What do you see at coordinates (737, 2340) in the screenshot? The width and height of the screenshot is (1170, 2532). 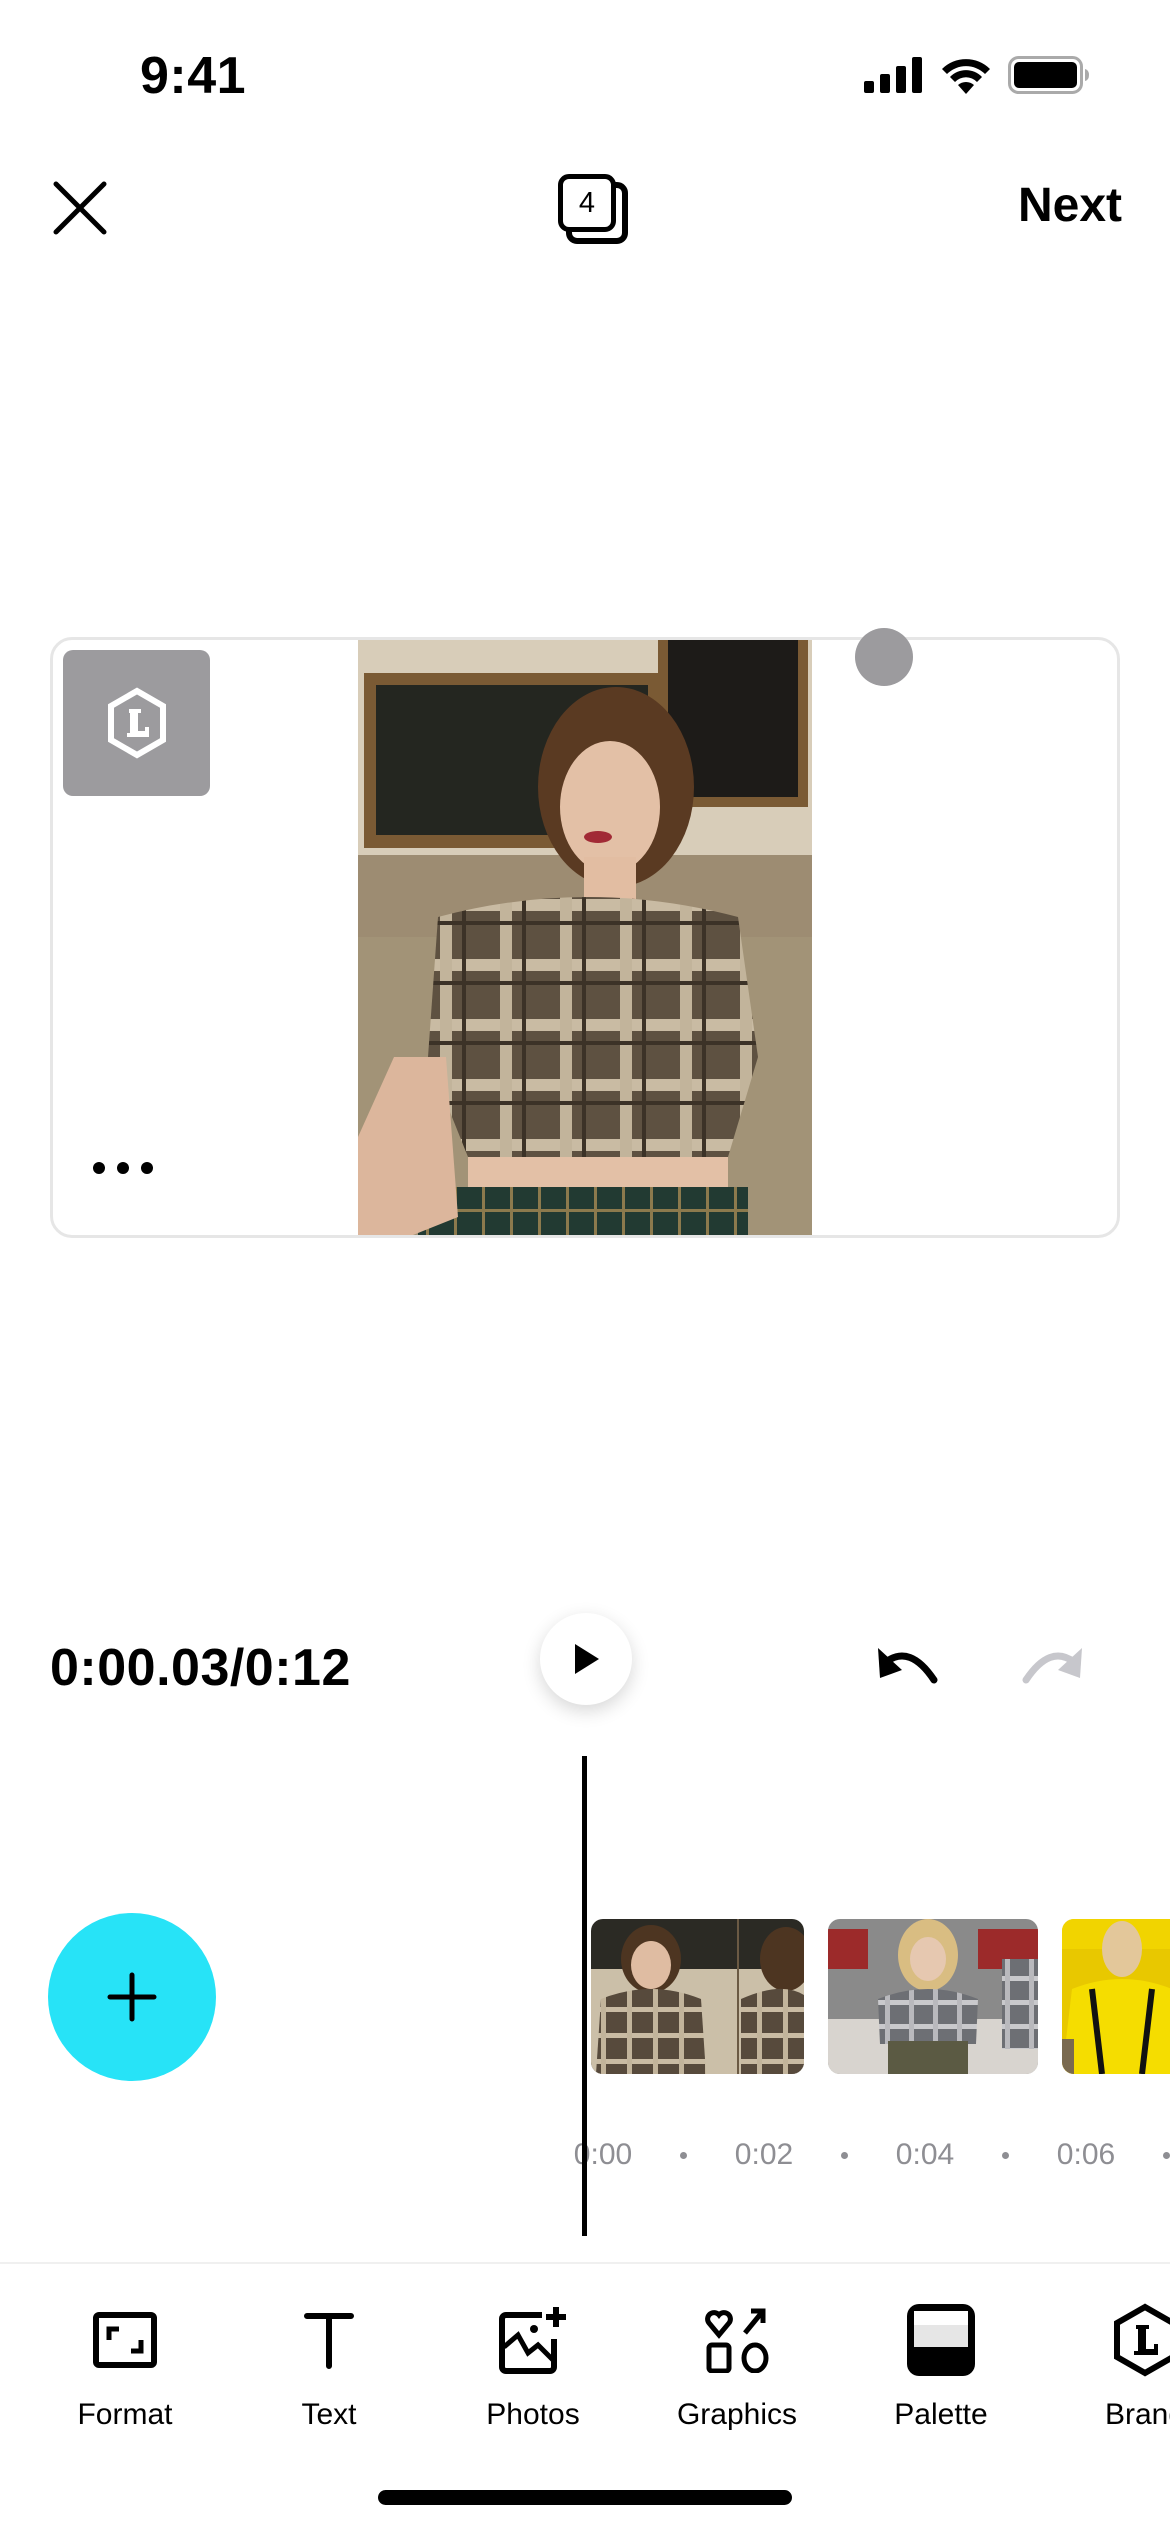 I see `graphics-icon` at bounding box center [737, 2340].